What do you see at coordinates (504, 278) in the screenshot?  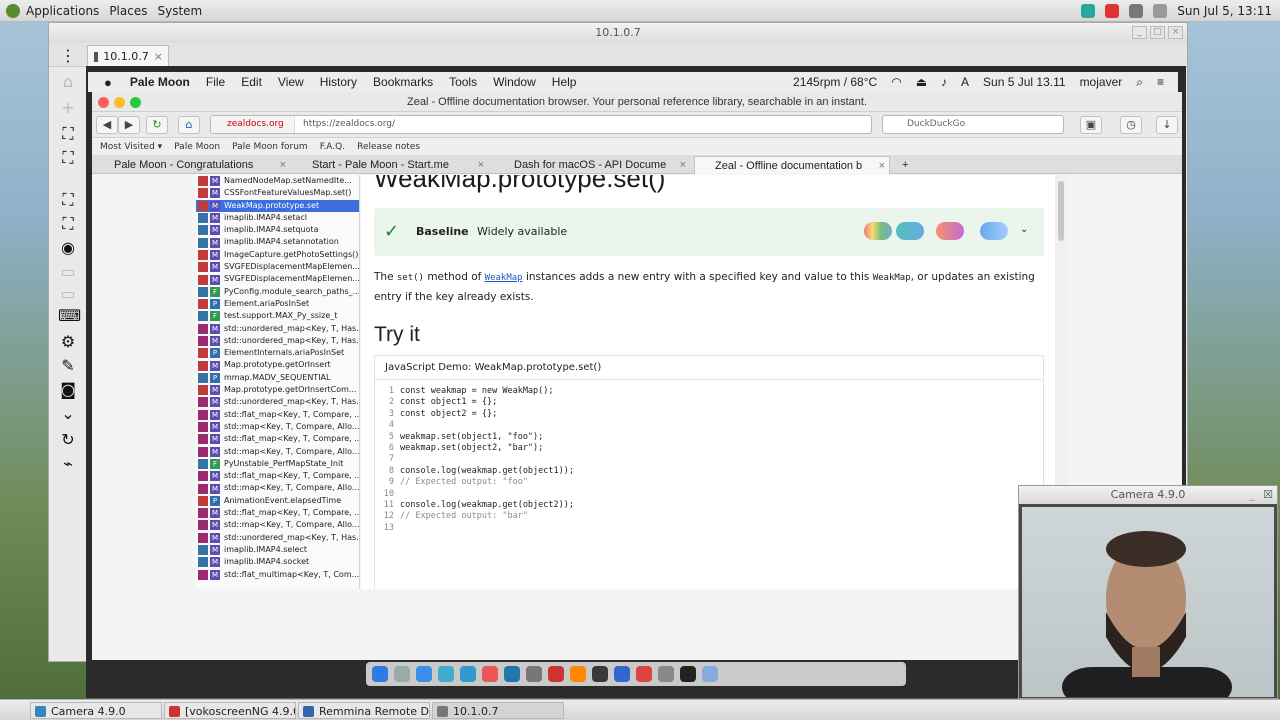 I see `weakmap-link: WeakMap` at bounding box center [504, 278].